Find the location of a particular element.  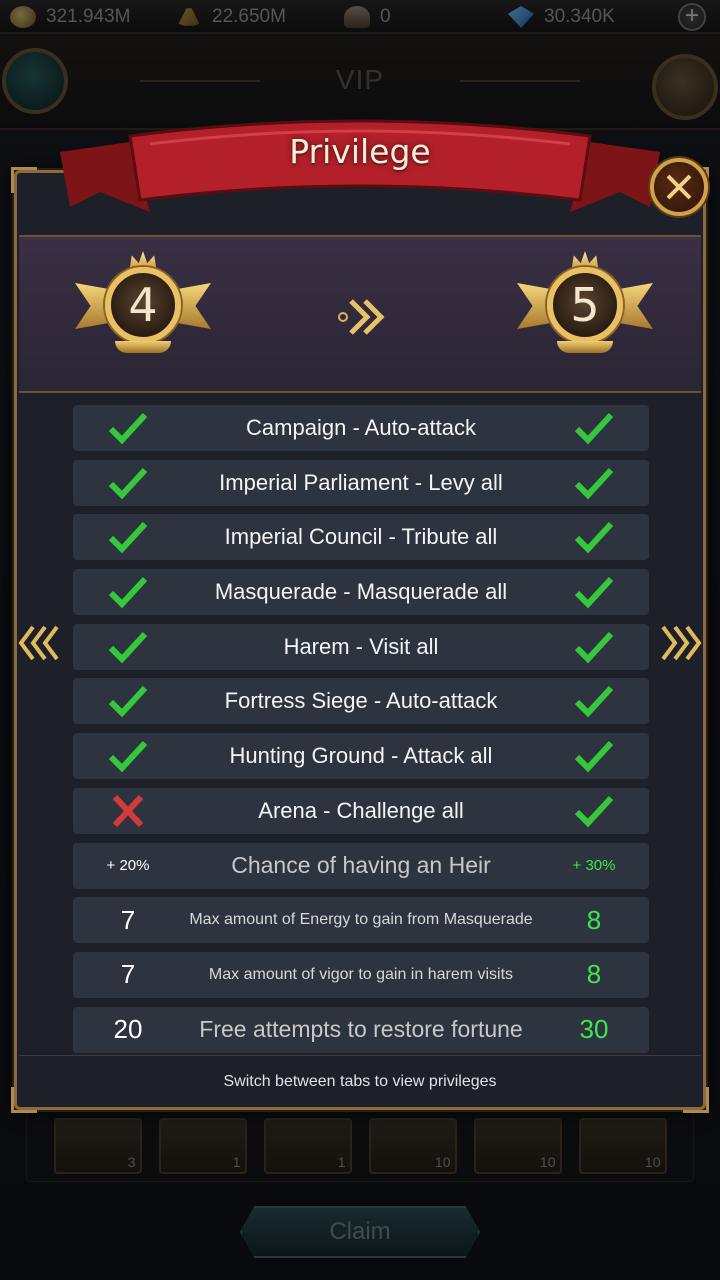

stat-row: + 20% Chance of having an Heir + 30% is located at coordinates (361, 865).